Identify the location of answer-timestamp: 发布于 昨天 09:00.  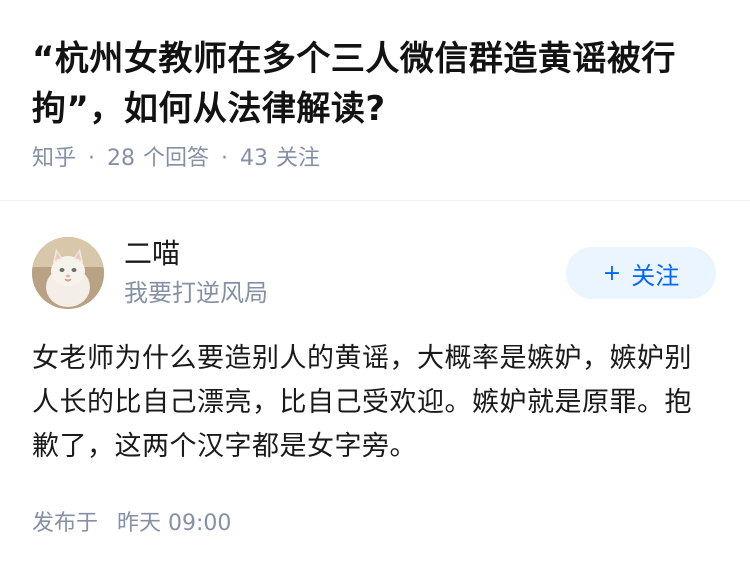
(375, 524).